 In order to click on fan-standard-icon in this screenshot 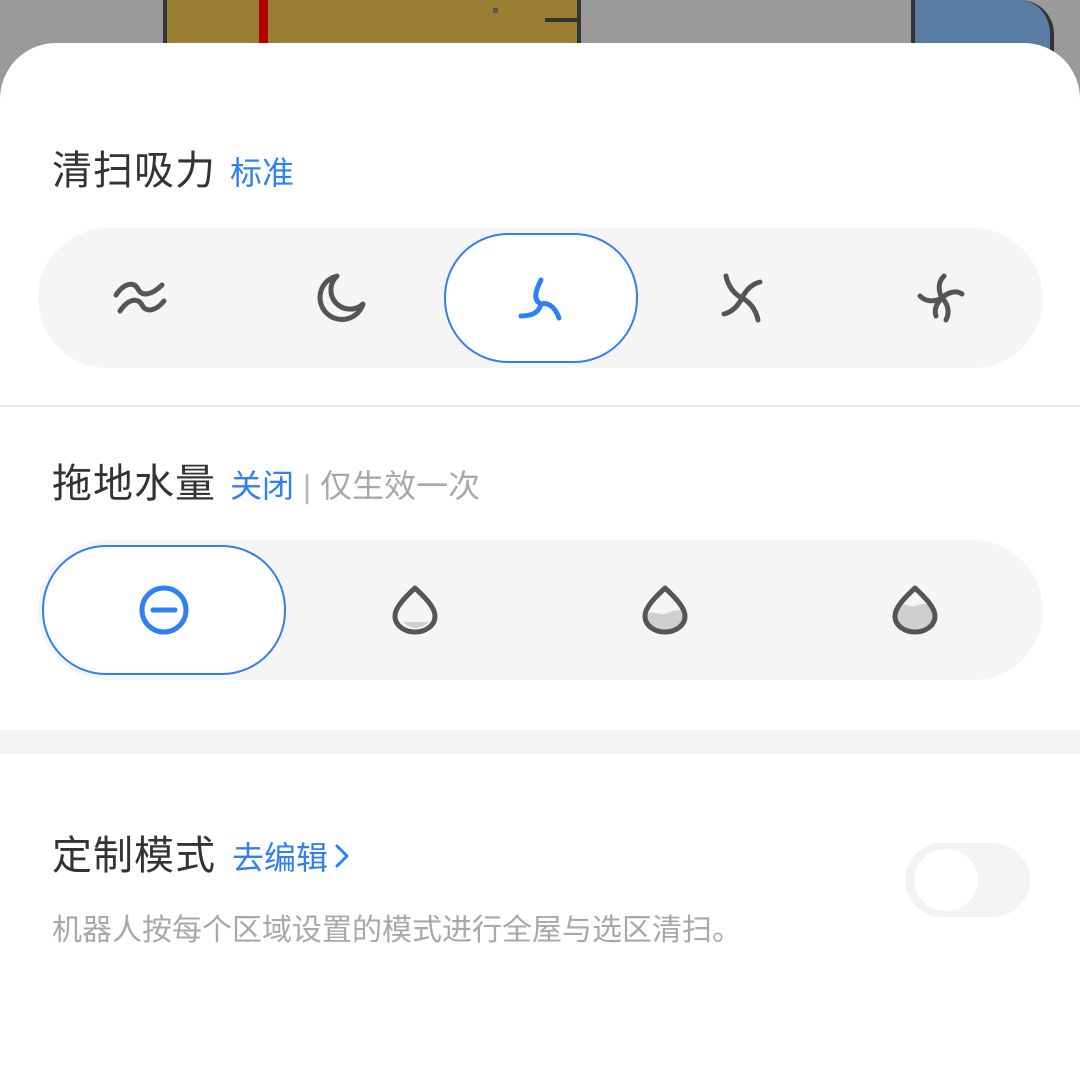, I will do `click(540, 299)`.